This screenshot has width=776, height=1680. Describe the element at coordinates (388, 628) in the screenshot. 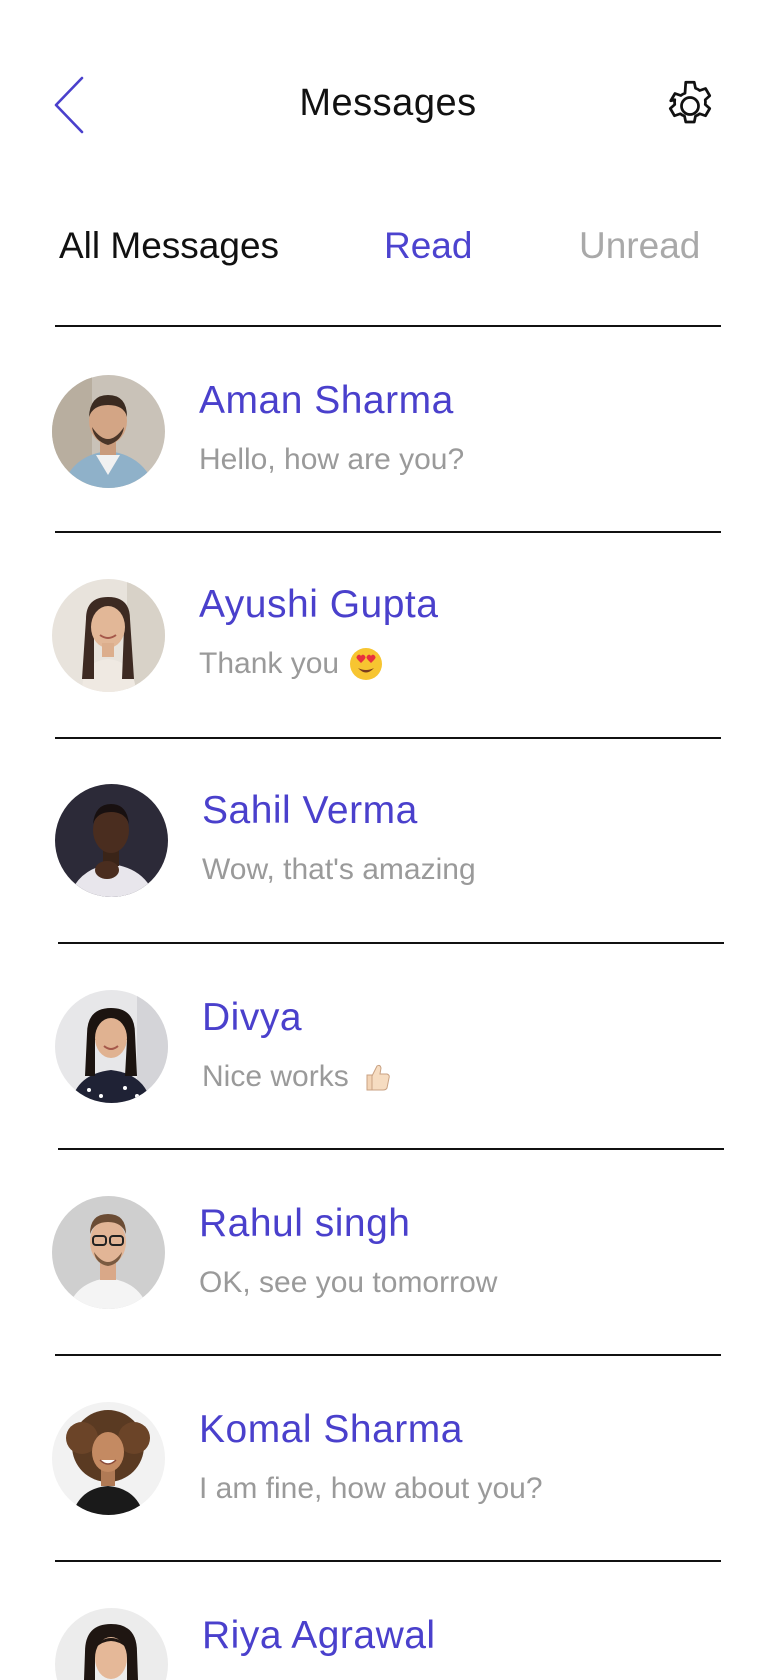

I see `conversation-item: Ayushi Gupta Thank you` at that location.